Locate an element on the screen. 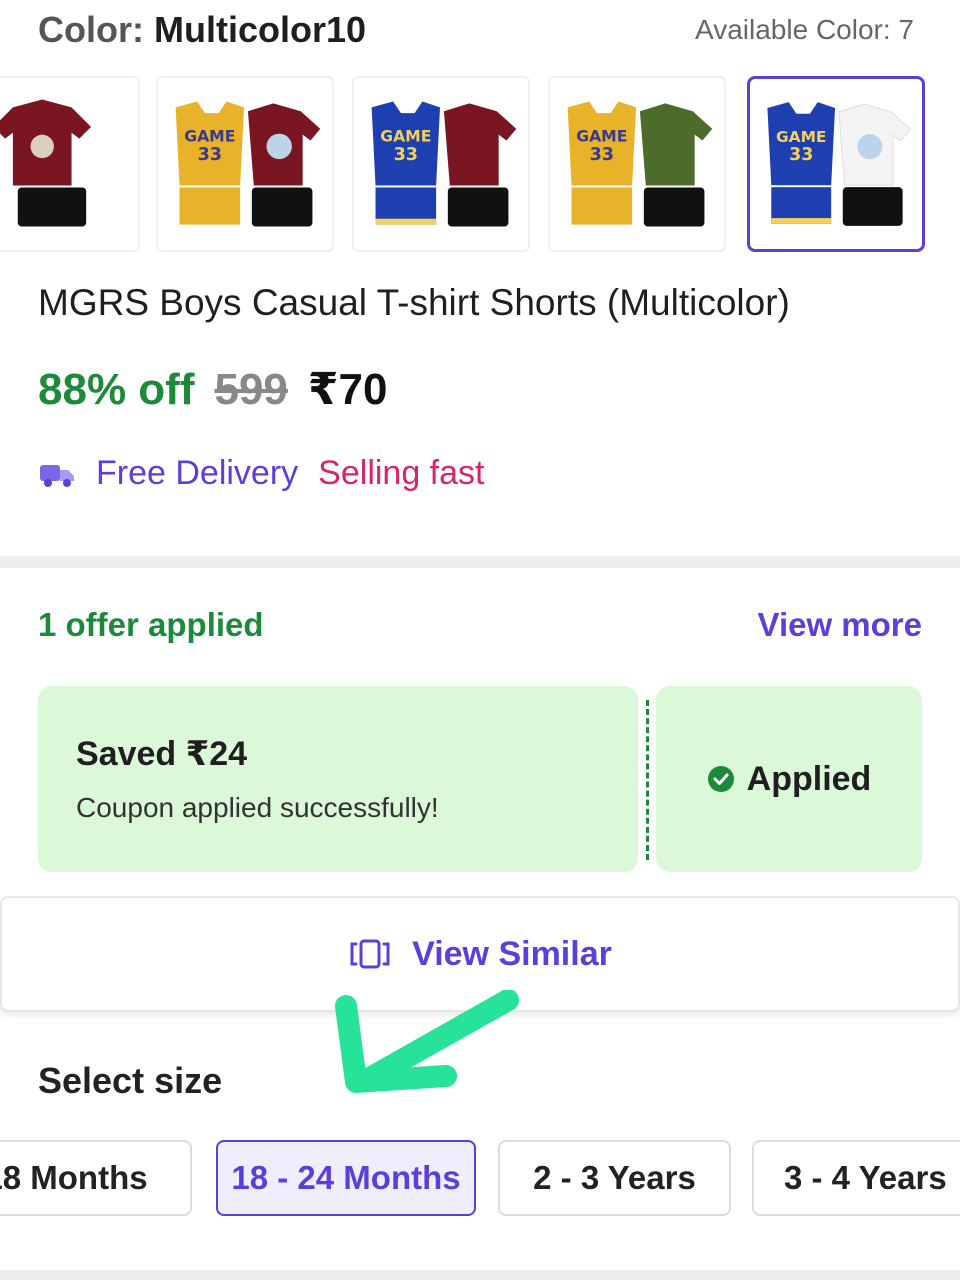 This screenshot has height=1280, width=960. coupon-applied-status: Applied is located at coordinates (789, 779).